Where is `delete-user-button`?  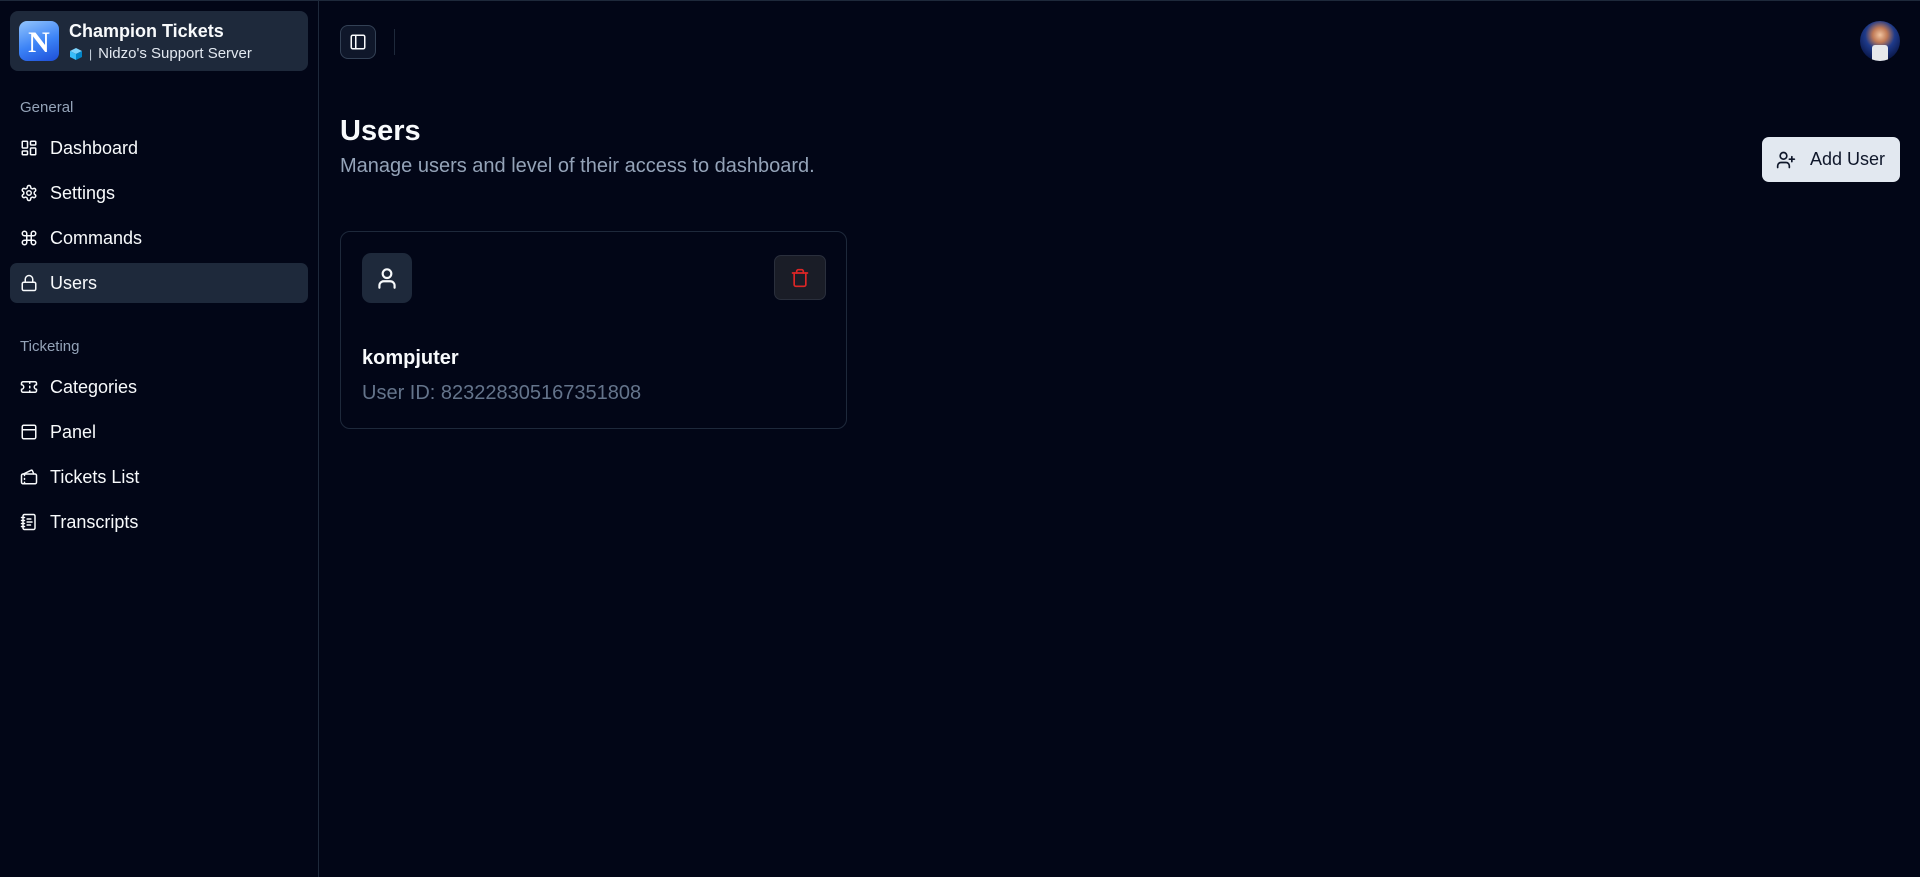
delete-user-button is located at coordinates (800, 277).